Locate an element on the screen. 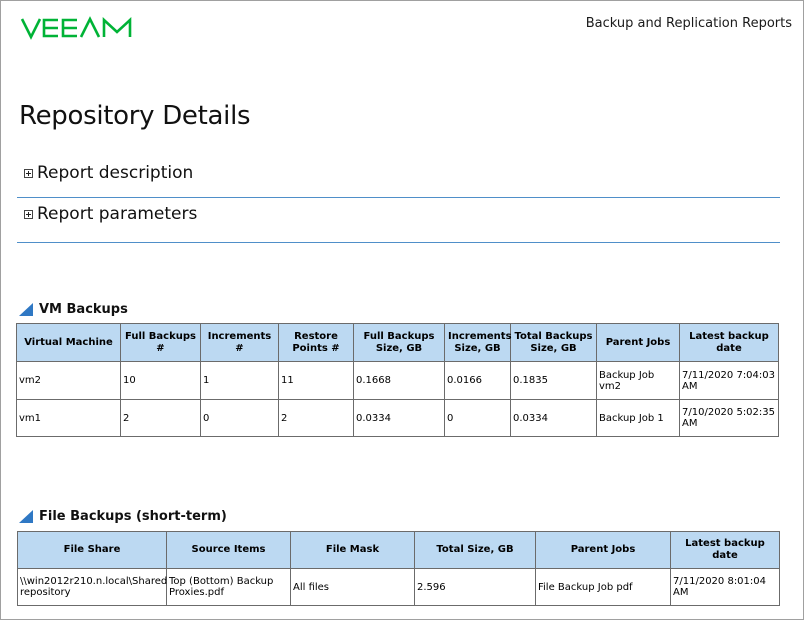 Image resolution: width=804 pixels, height=620 pixels. table-cell: 0.0166 is located at coordinates (477, 380).